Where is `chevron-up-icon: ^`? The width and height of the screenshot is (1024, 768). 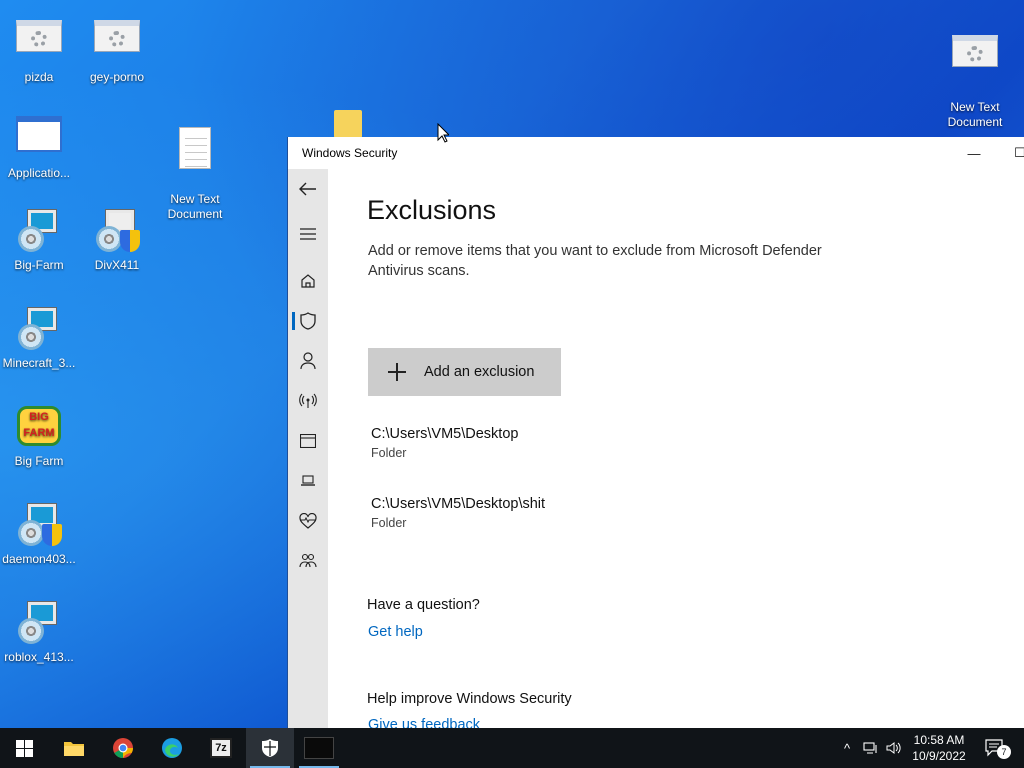 chevron-up-icon: ^ is located at coordinates (847, 748).